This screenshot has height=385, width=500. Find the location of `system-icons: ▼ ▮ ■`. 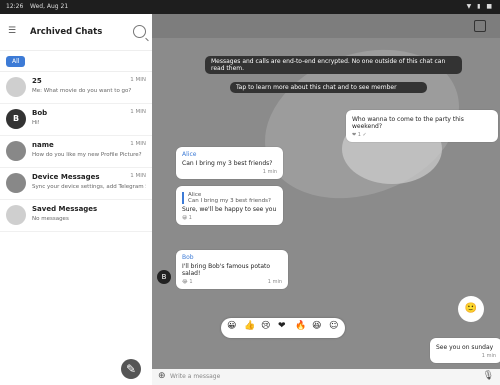

system-icons: ▼ ▮ ■ is located at coordinates (480, 6).